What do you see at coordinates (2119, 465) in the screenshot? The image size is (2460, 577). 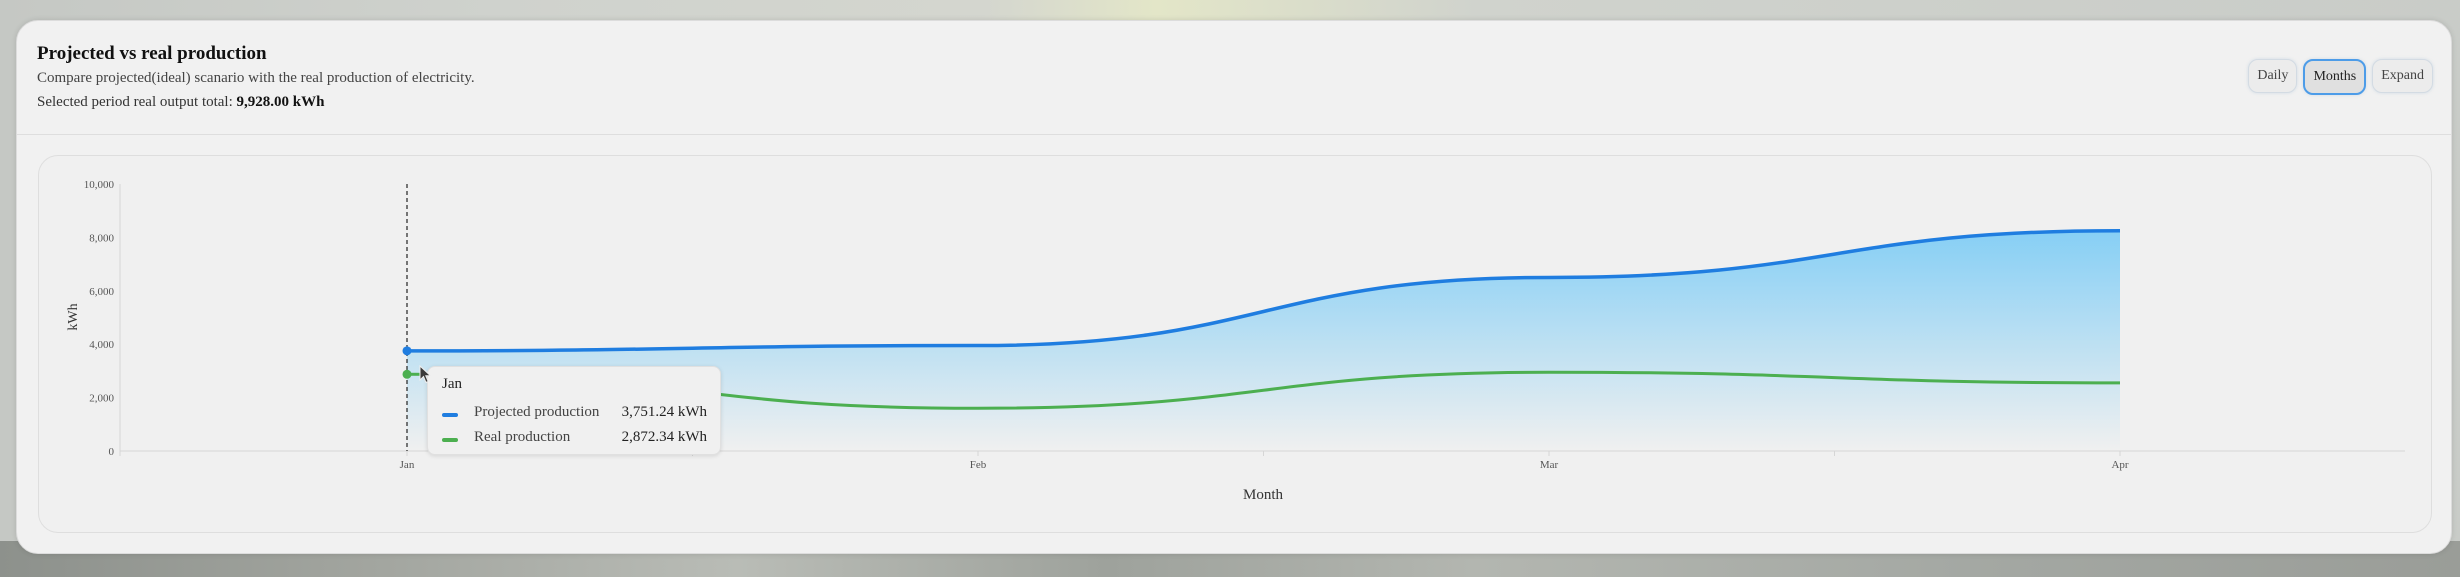 I see `x-tick-label: Apr` at bounding box center [2119, 465].